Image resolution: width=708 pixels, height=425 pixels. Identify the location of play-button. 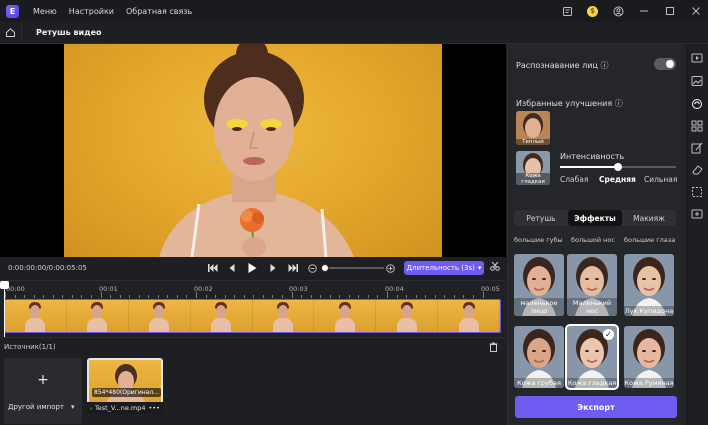
(252, 268).